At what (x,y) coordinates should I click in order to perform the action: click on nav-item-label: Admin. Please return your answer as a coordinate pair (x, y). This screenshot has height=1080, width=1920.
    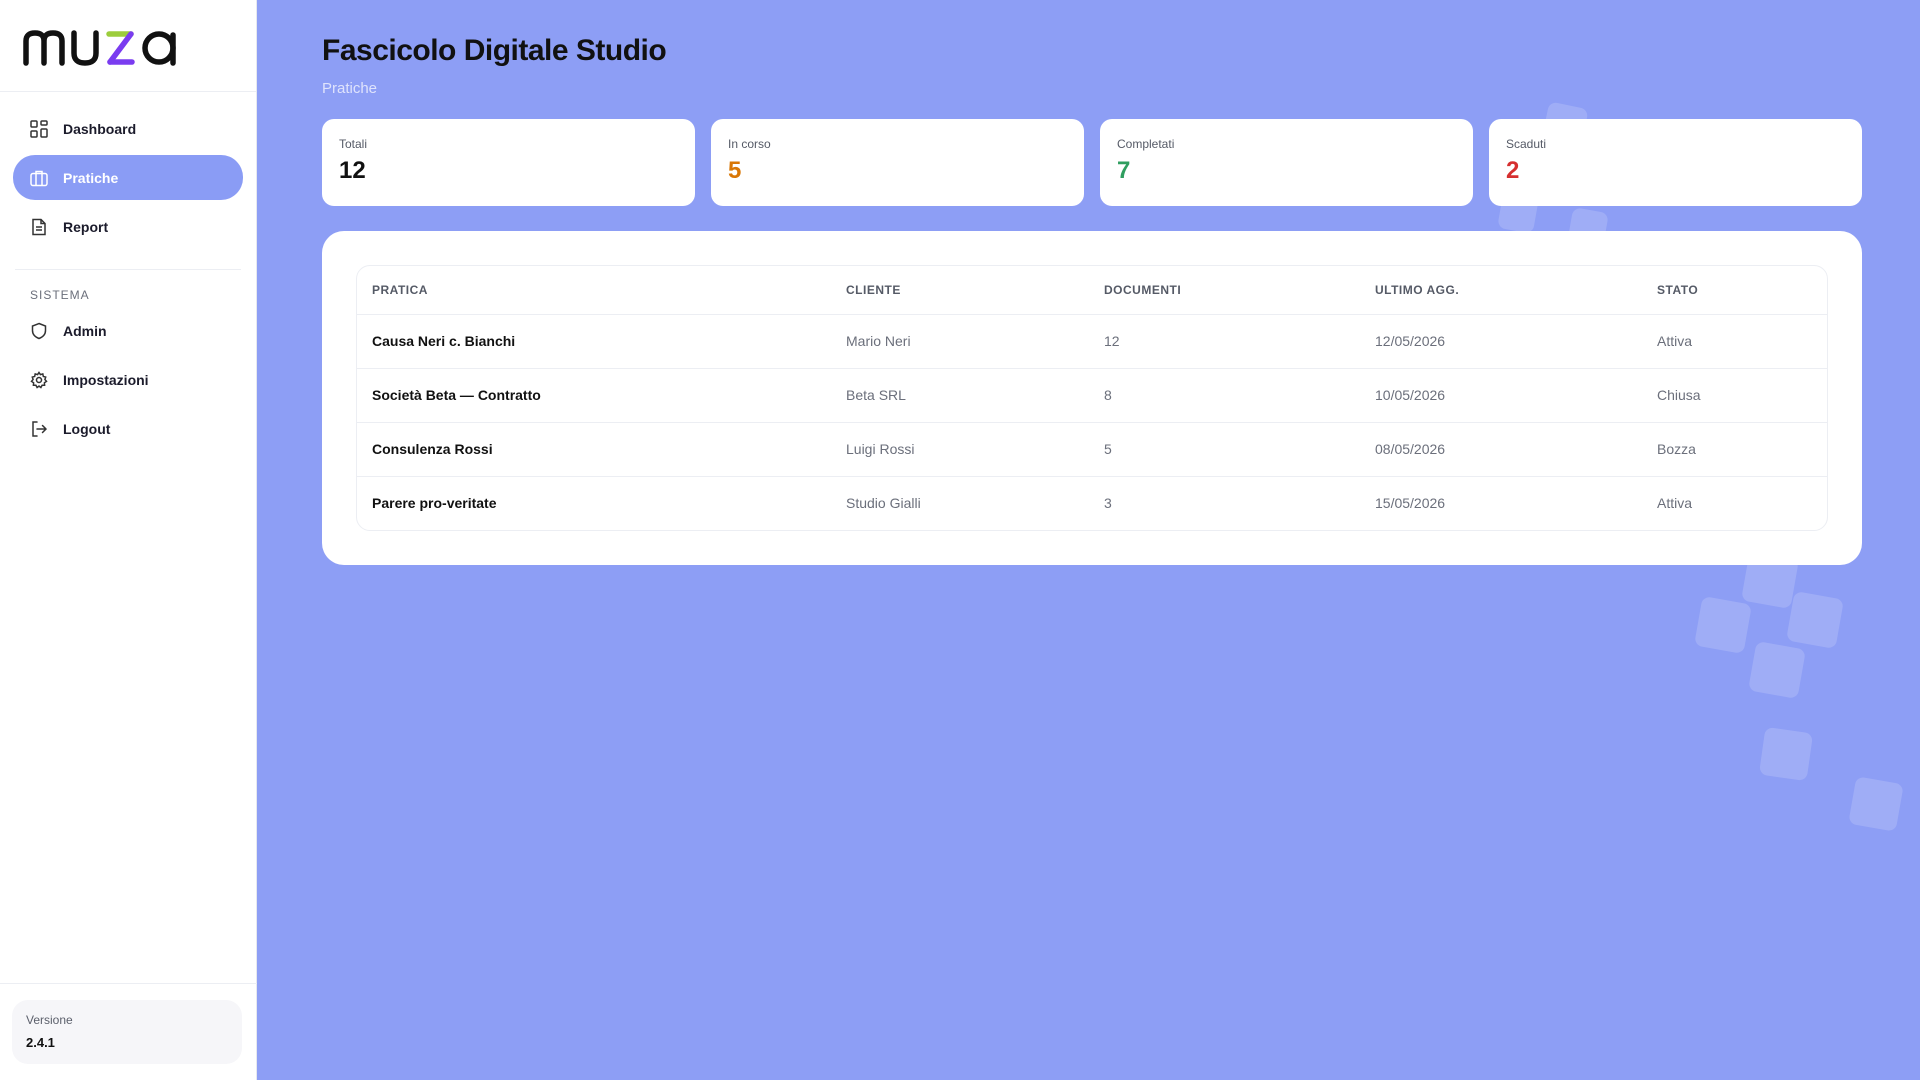
    Looking at the image, I should click on (85, 330).